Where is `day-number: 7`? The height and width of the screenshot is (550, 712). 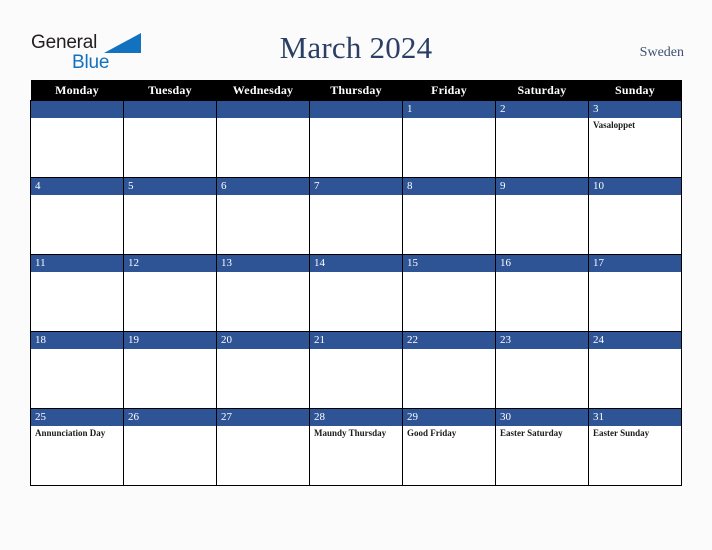 day-number: 7 is located at coordinates (356, 186).